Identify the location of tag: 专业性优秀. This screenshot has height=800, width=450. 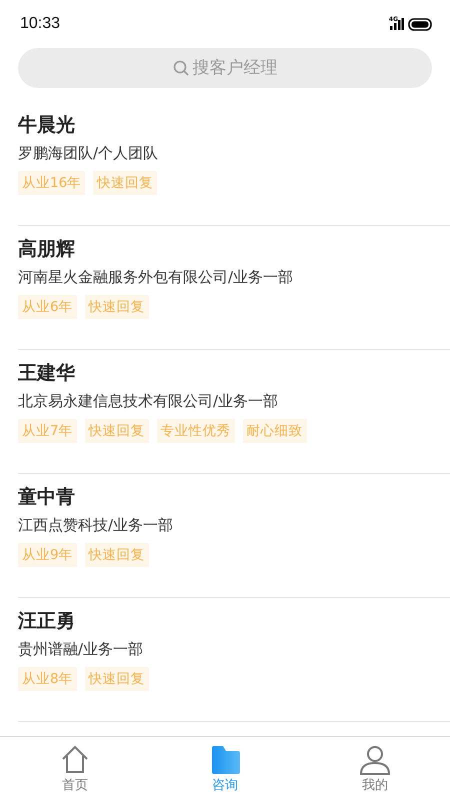
(195, 431).